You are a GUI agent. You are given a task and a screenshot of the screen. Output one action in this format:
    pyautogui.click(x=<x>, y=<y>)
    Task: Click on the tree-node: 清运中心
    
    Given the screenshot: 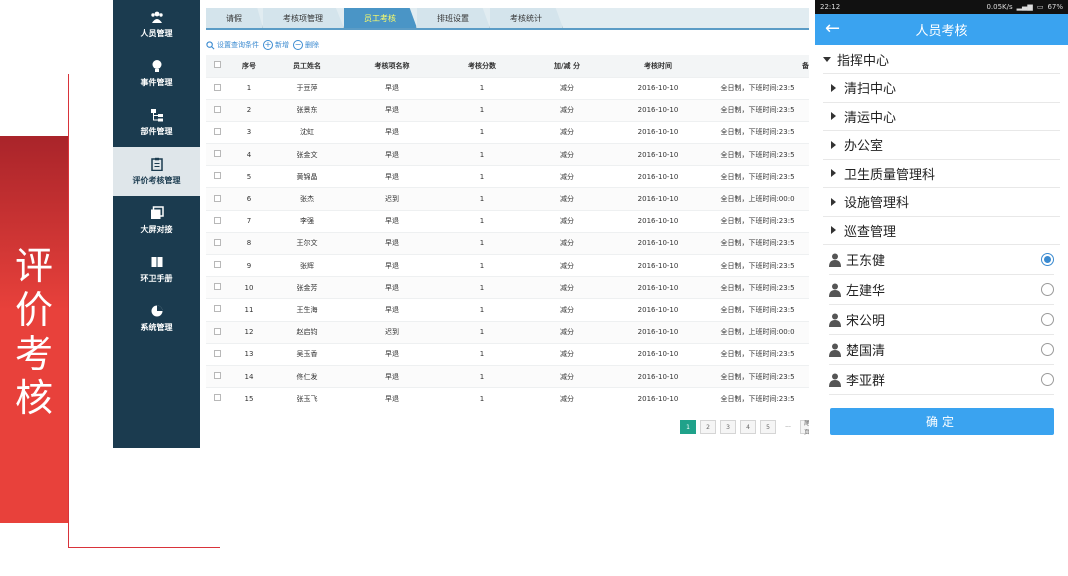 What is the action you would take?
    pyautogui.click(x=941, y=117)
    